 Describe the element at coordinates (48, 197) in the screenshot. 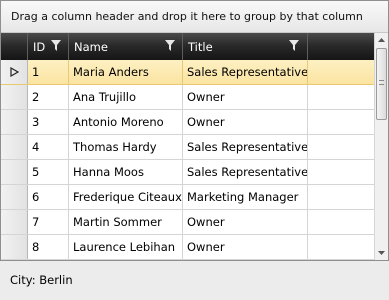

I see `cell-id: 6` at that location.